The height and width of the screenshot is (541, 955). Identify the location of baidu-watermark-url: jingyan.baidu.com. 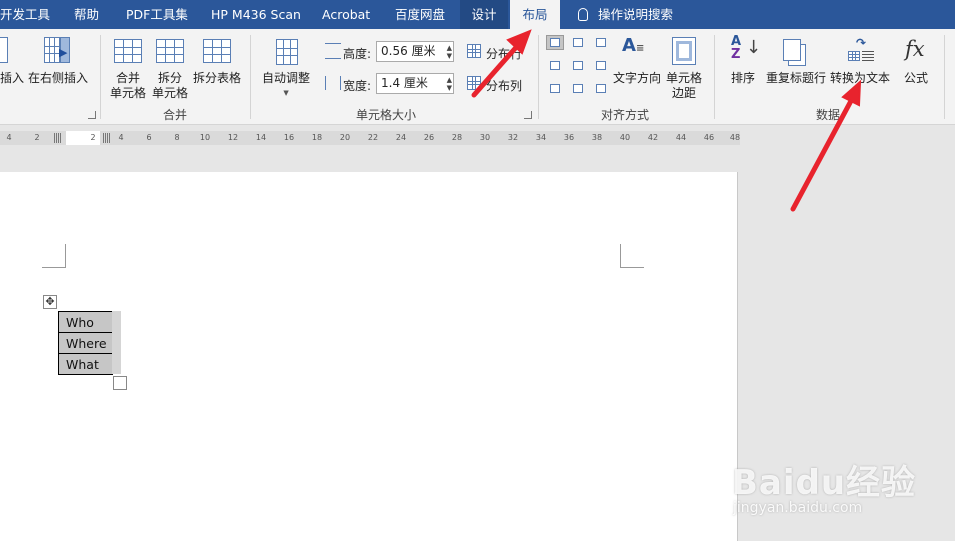
(798, 508).